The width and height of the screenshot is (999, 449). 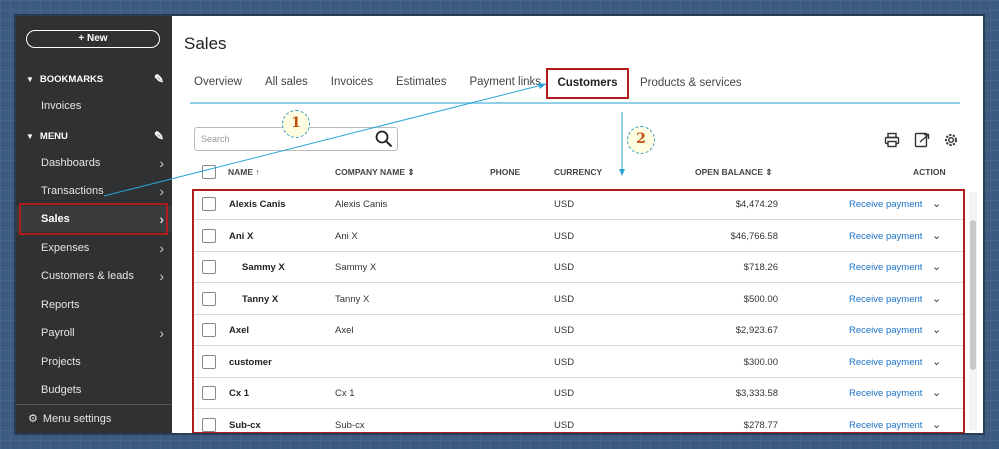 I want to click on sidebar-item-budgets: Budgets, so click(x=94, y=390).